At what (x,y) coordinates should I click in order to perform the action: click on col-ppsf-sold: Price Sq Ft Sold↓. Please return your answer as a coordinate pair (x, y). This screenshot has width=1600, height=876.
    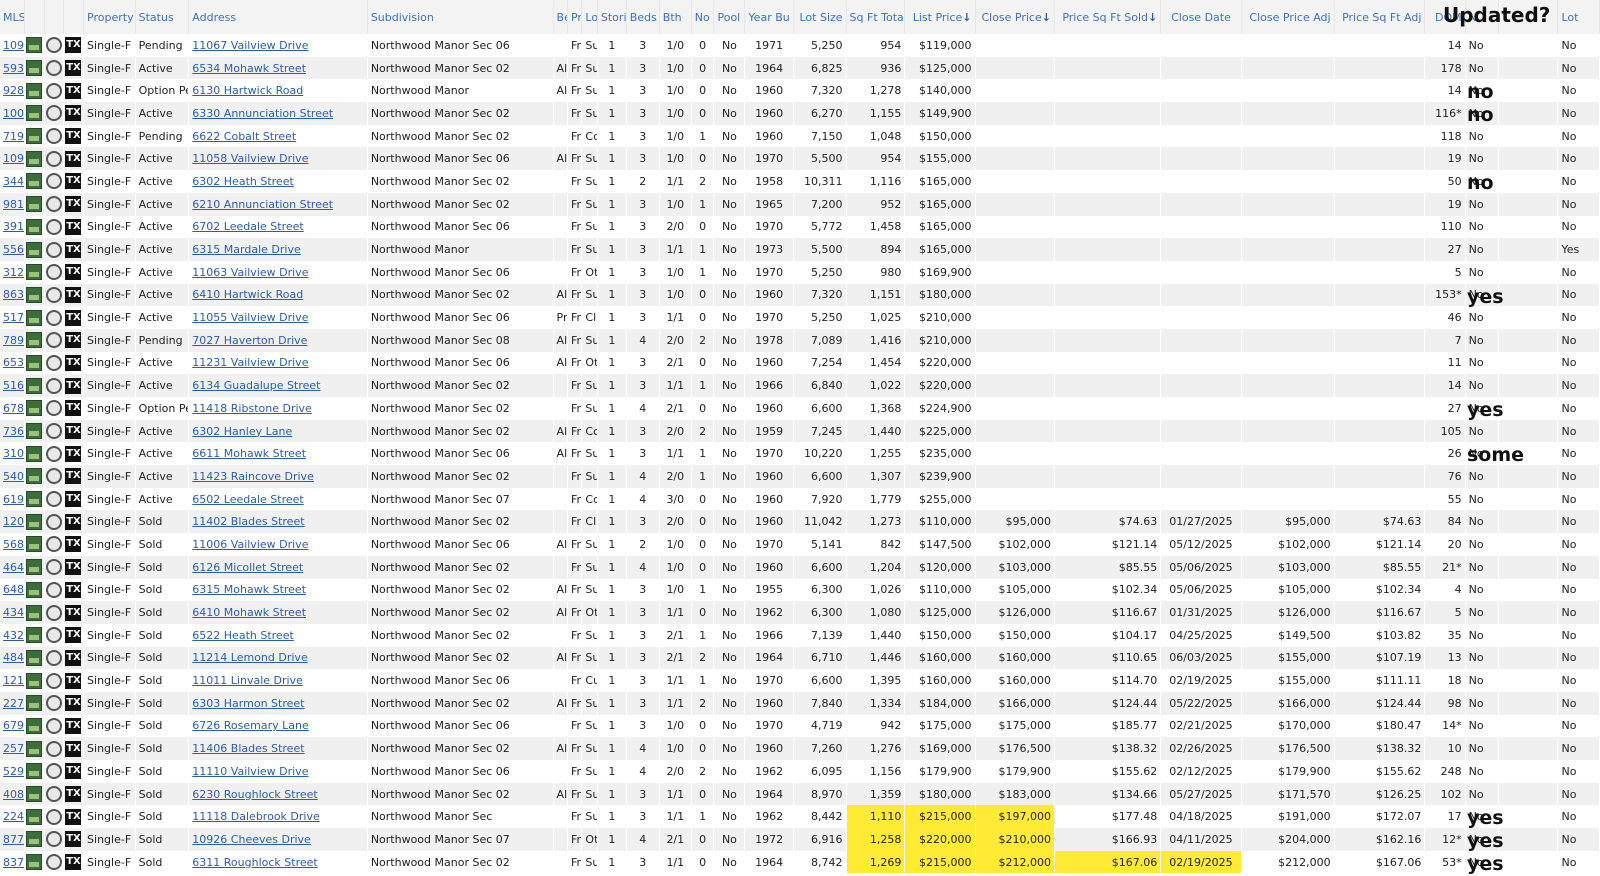
    Looking at the image, I should click on (1108, 17).